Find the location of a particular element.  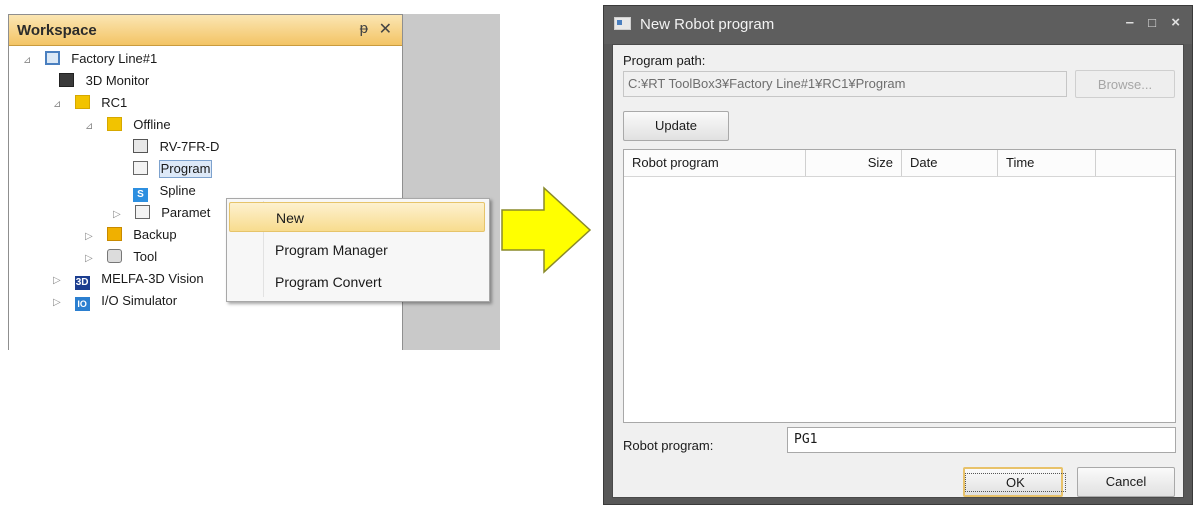

workspace-icon is located at coordinates (52, 58).